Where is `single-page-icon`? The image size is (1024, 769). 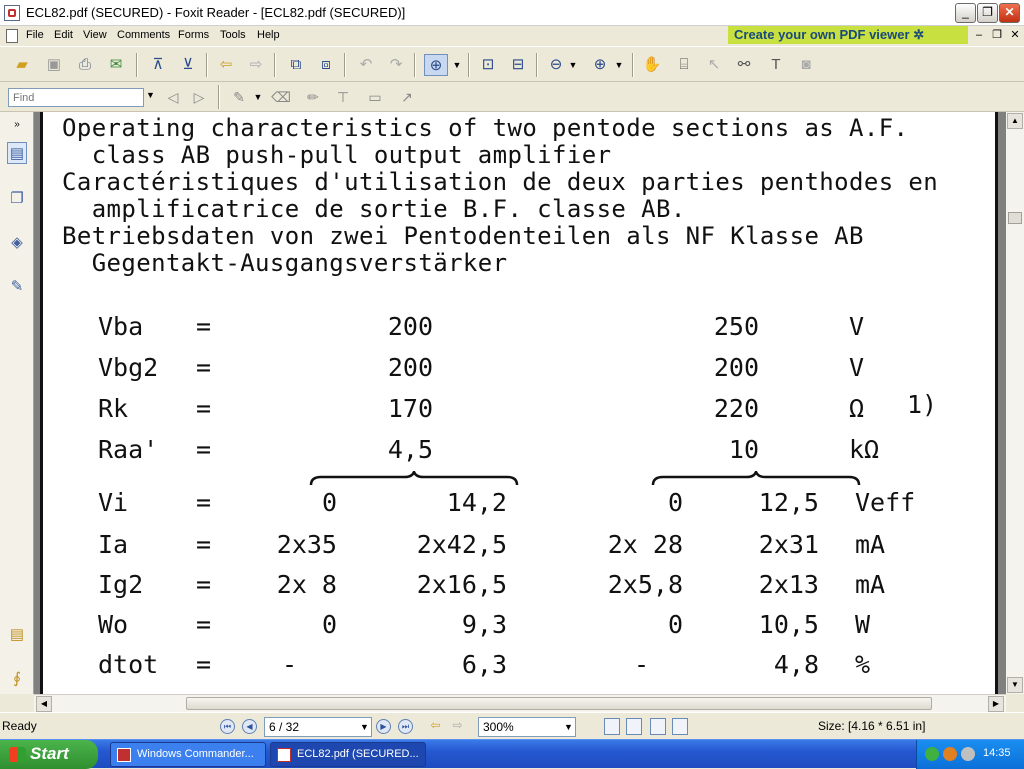 single-page-icon is located at coordinates (612, 726).